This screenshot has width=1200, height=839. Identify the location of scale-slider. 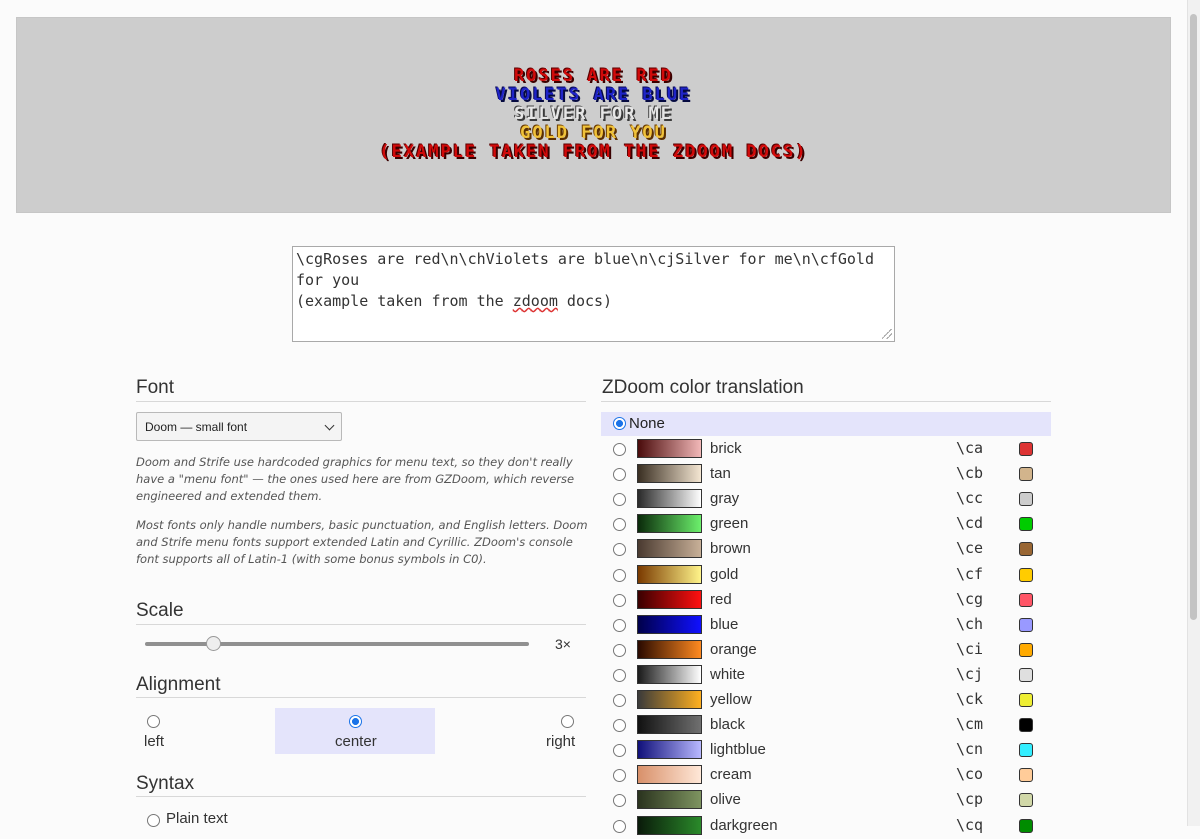
(337, 644).